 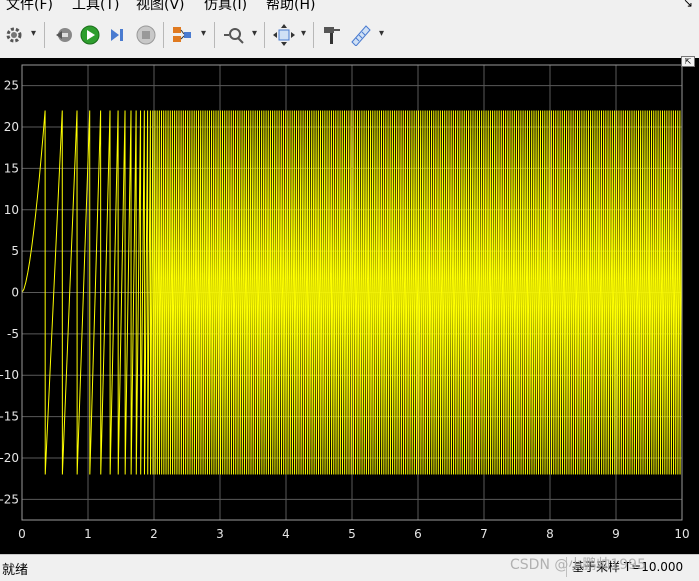 I want to click on x-tick-label: 5, so click(x=352, y=534).